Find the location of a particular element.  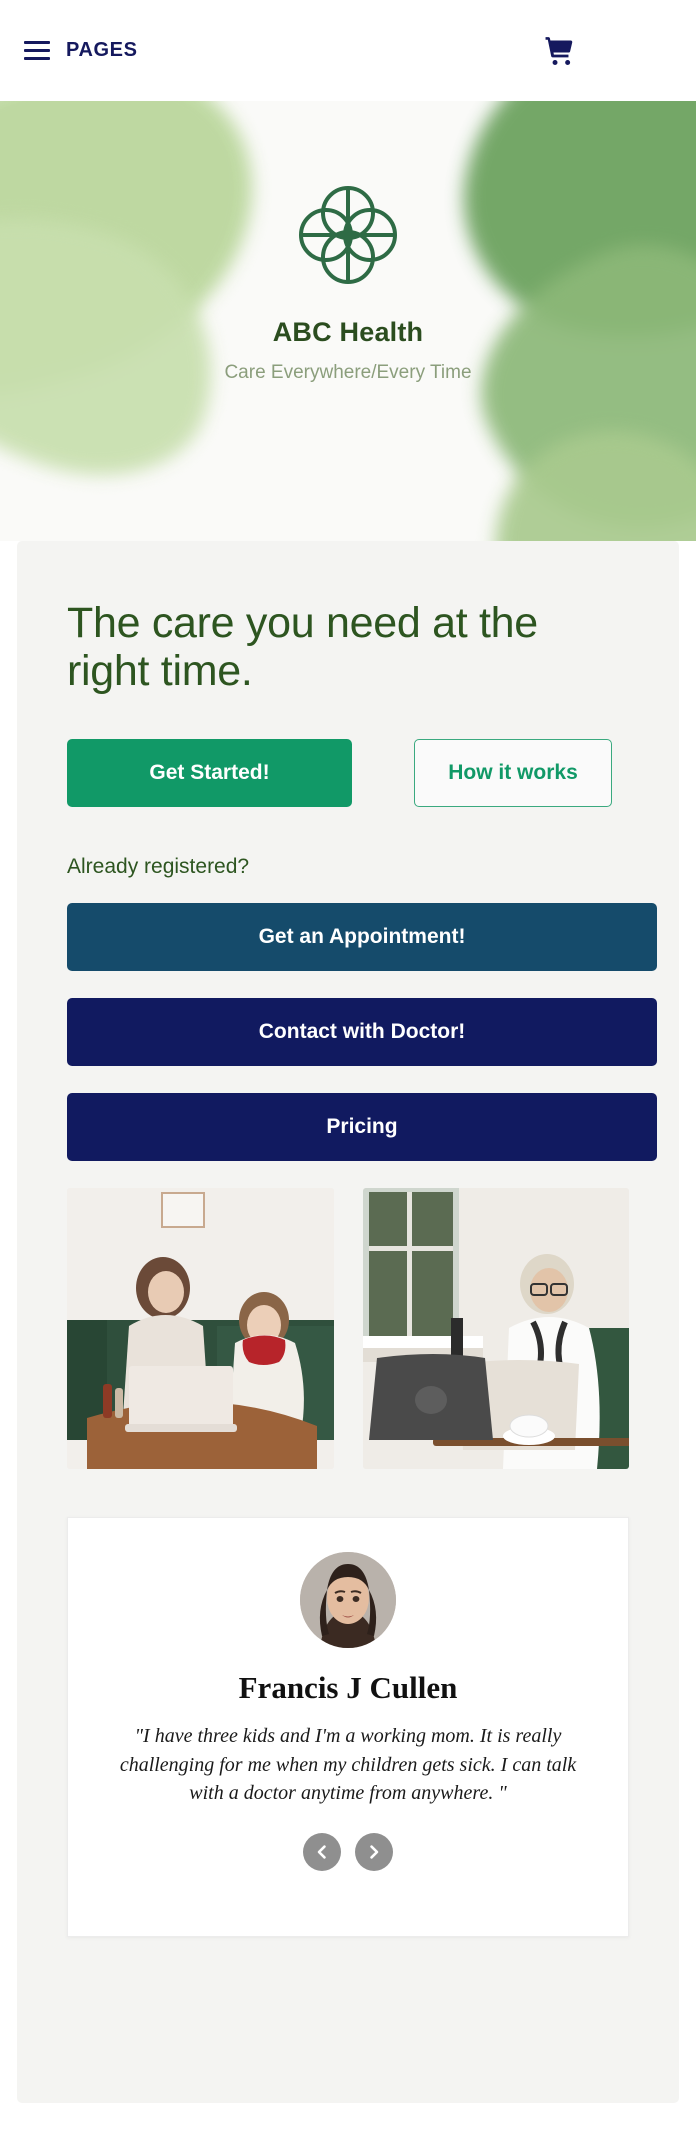

hamburger-menu-icon is located at coordinates (37, 50).